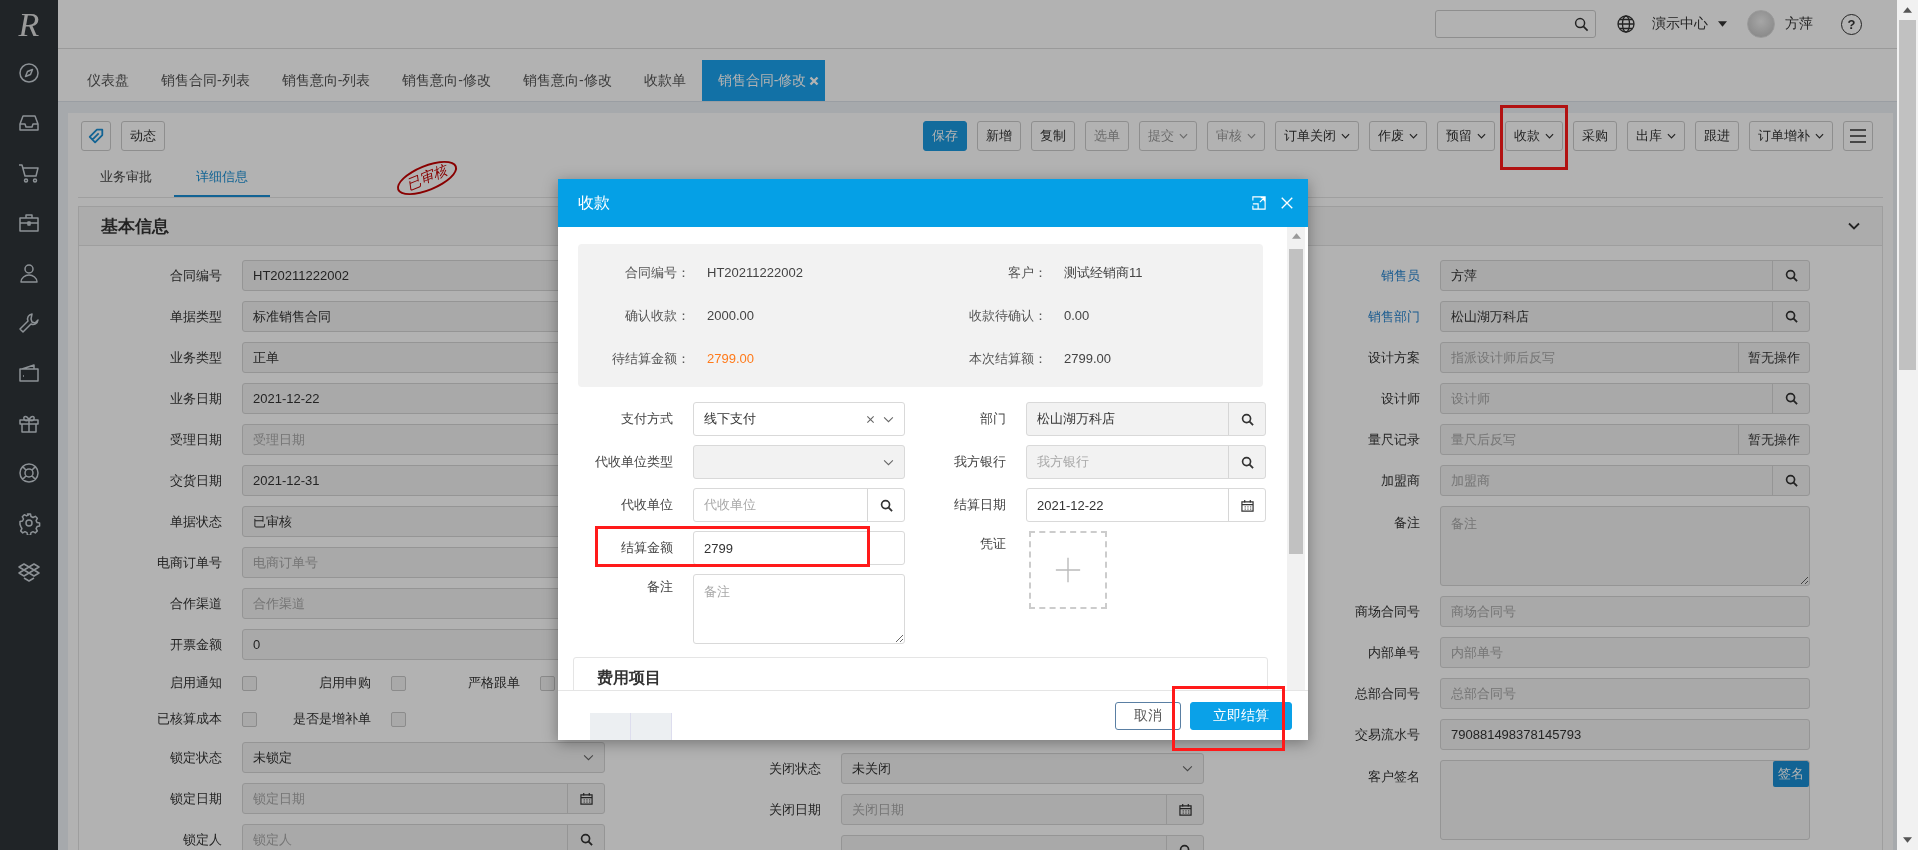 This screenshot has height=850, width=1918. I want to click on field-label: 部门, so click(992, 419).